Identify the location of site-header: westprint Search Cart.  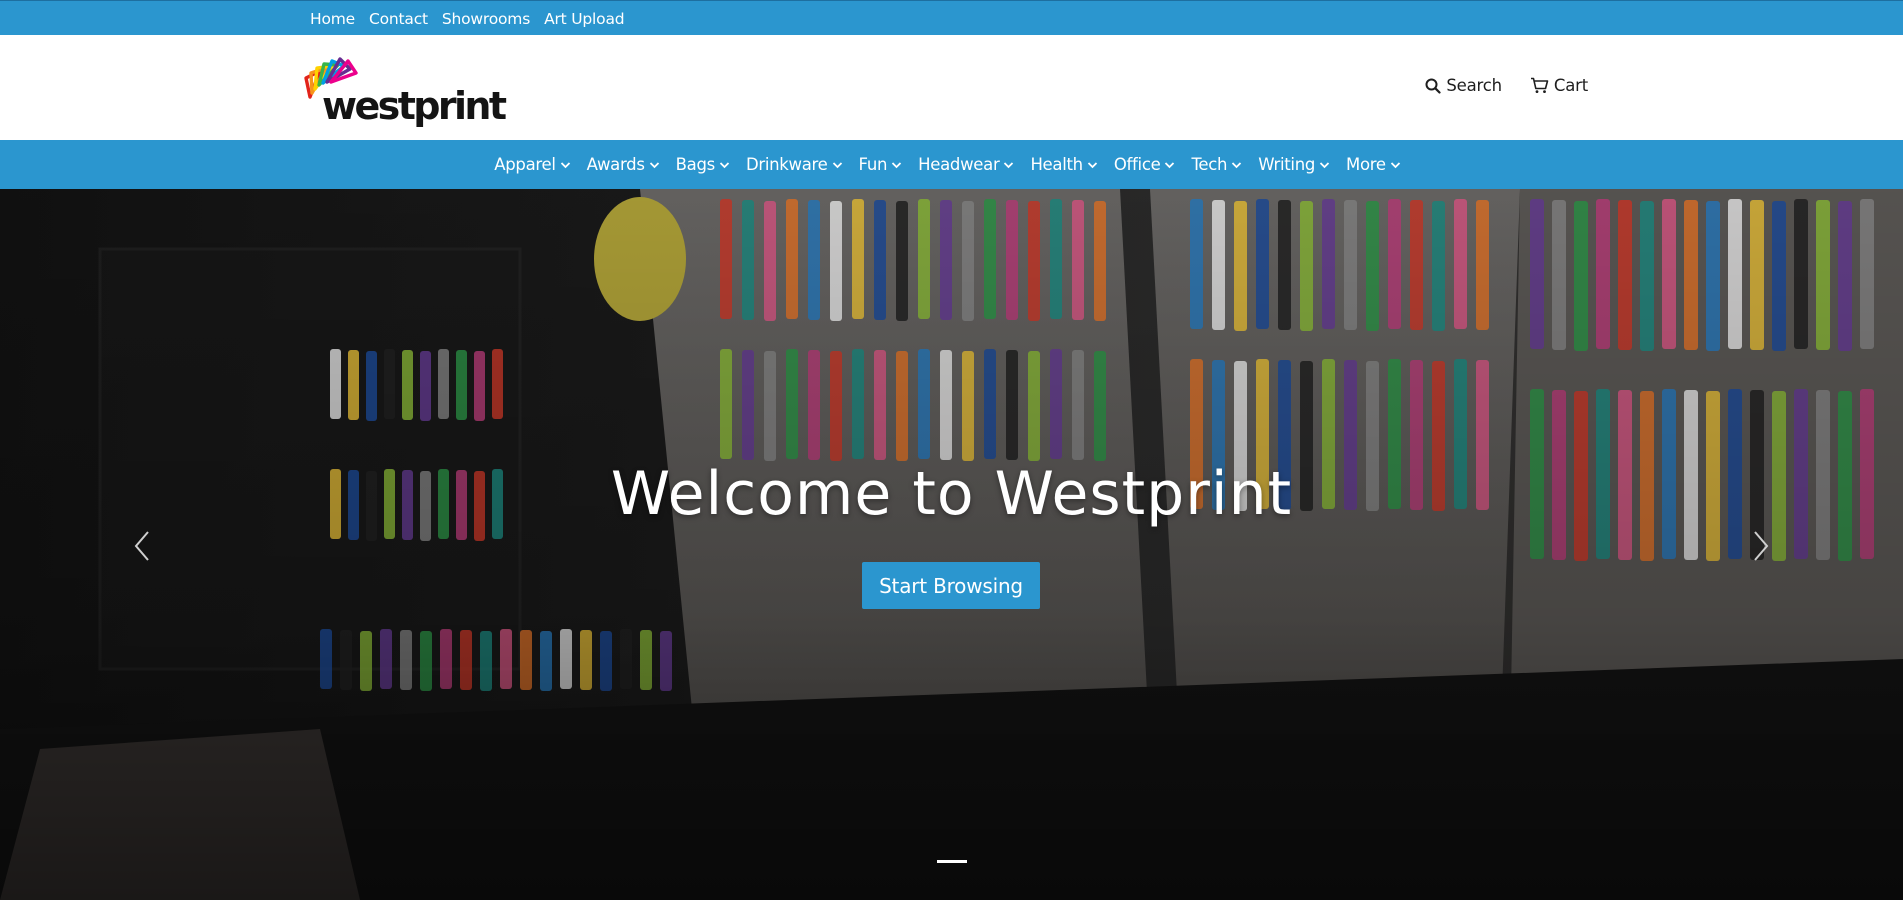
(951, 87).